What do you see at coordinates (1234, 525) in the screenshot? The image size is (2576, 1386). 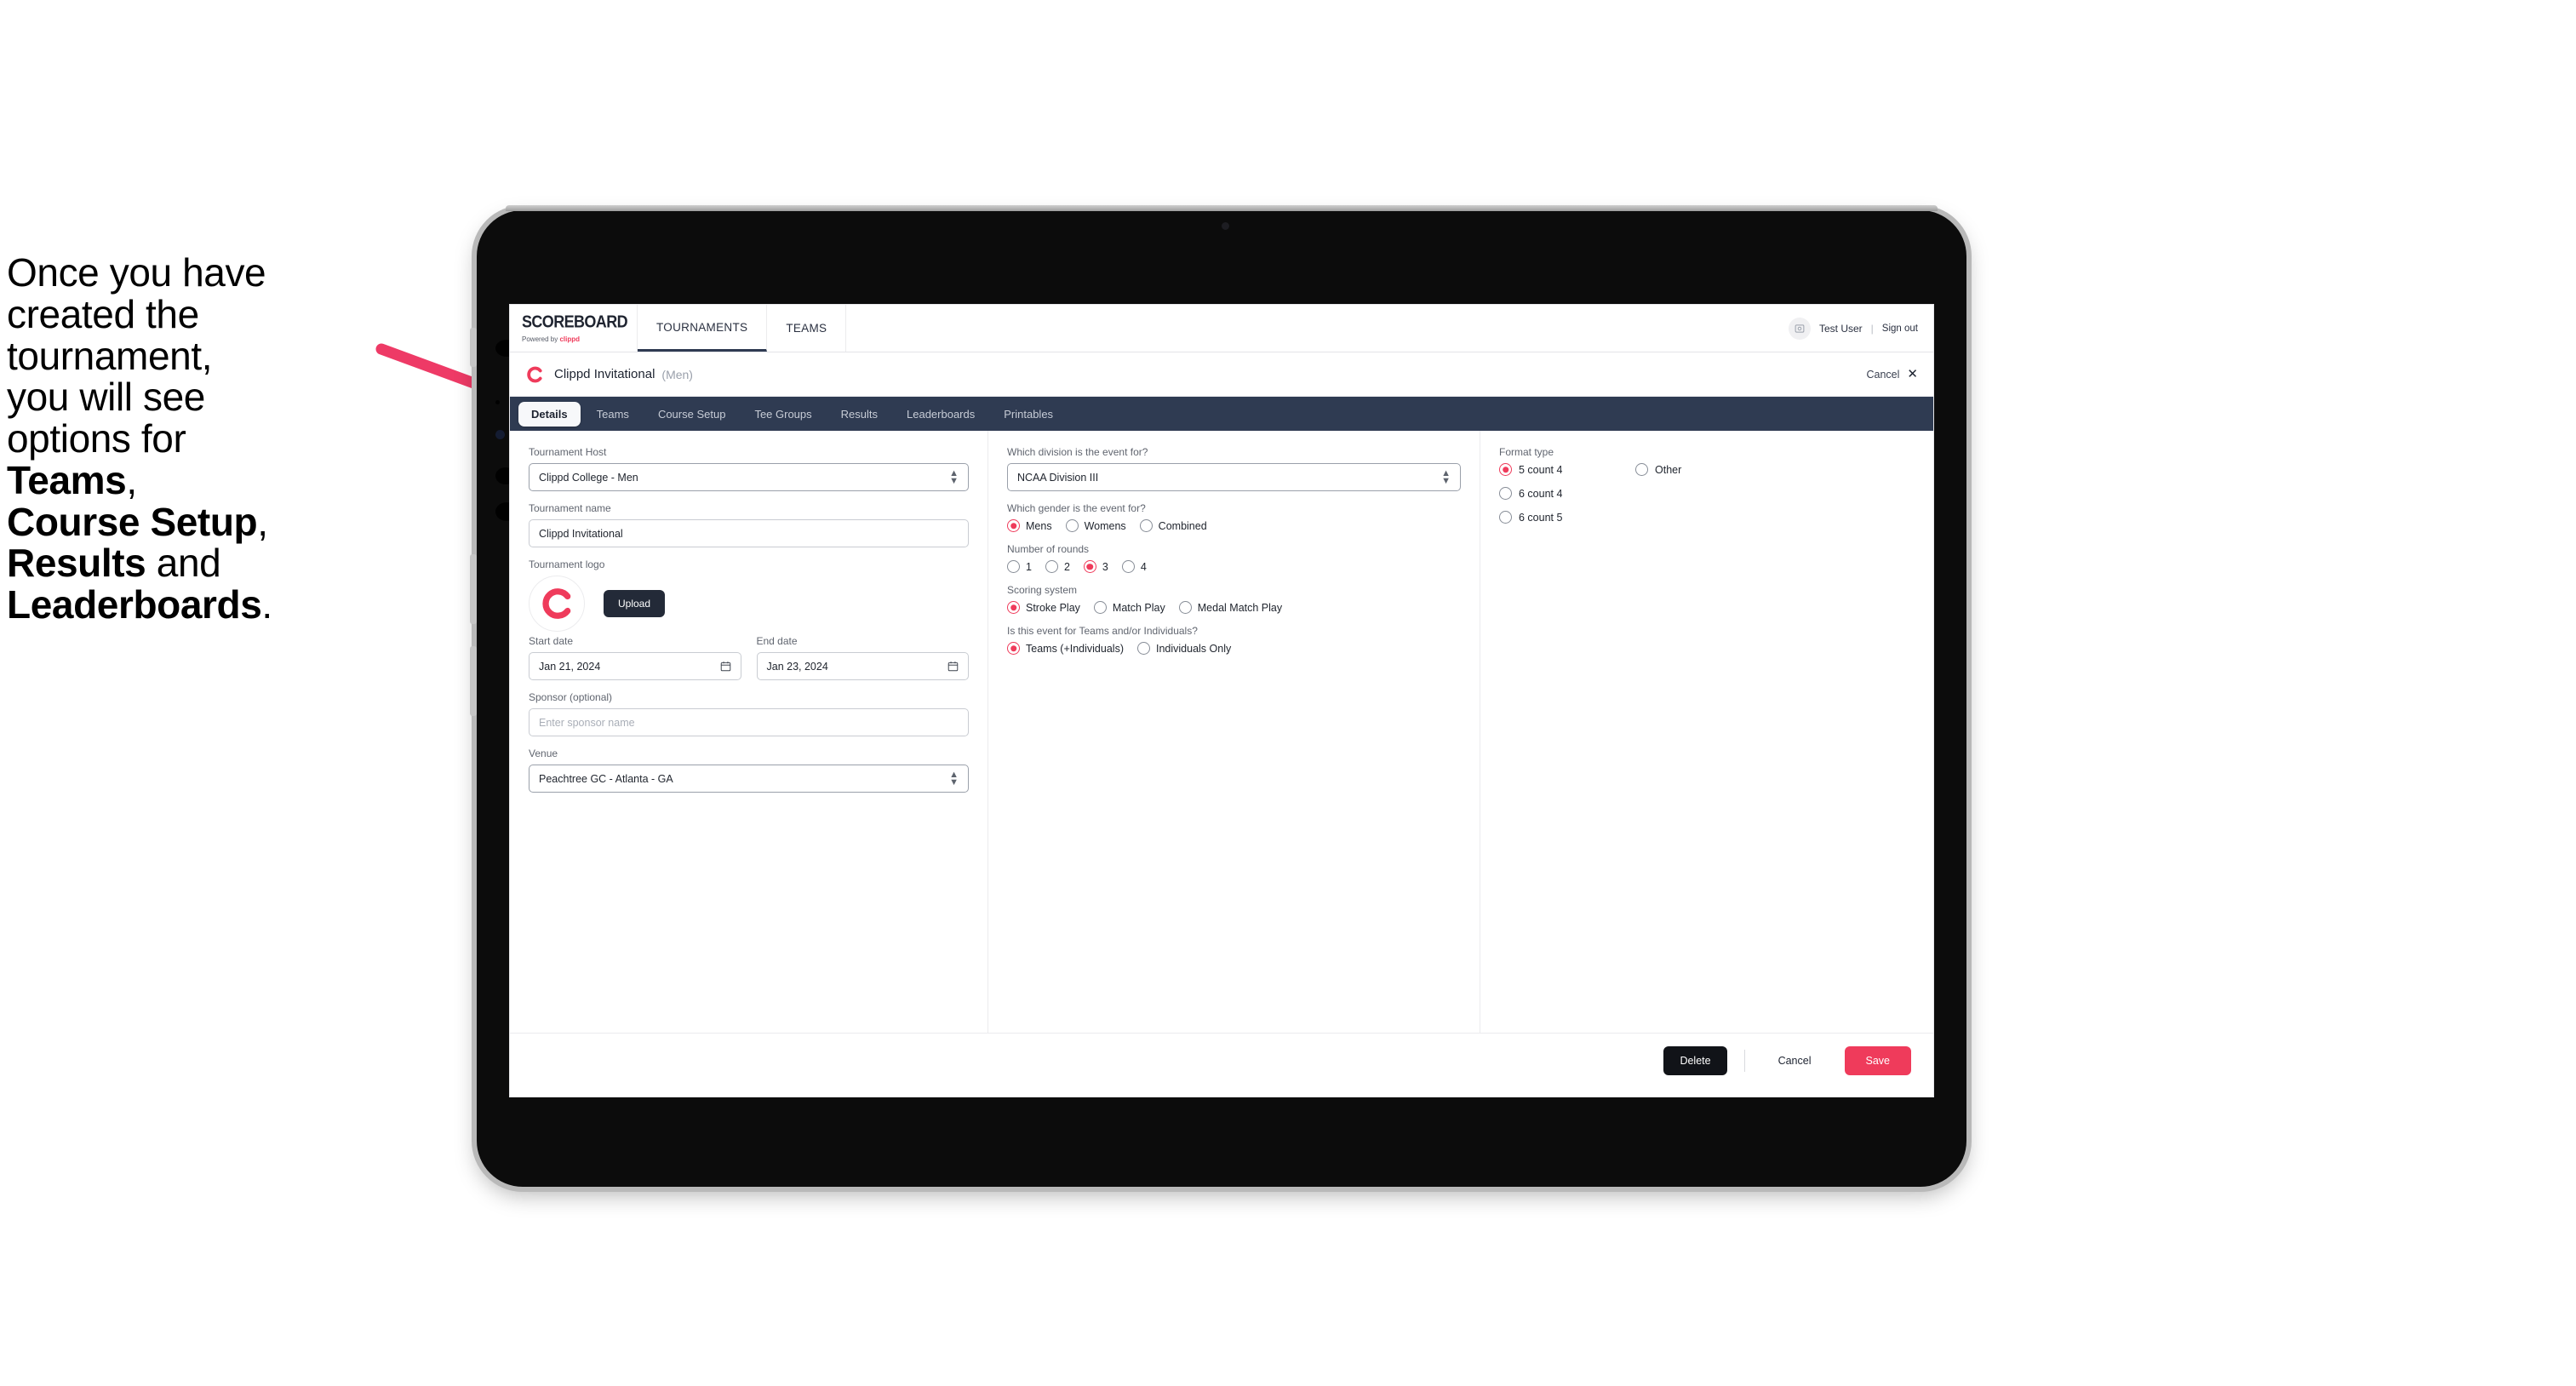 I see `gender-radio-group: Mens Womens Combined` at bounding box center [1234, 525].